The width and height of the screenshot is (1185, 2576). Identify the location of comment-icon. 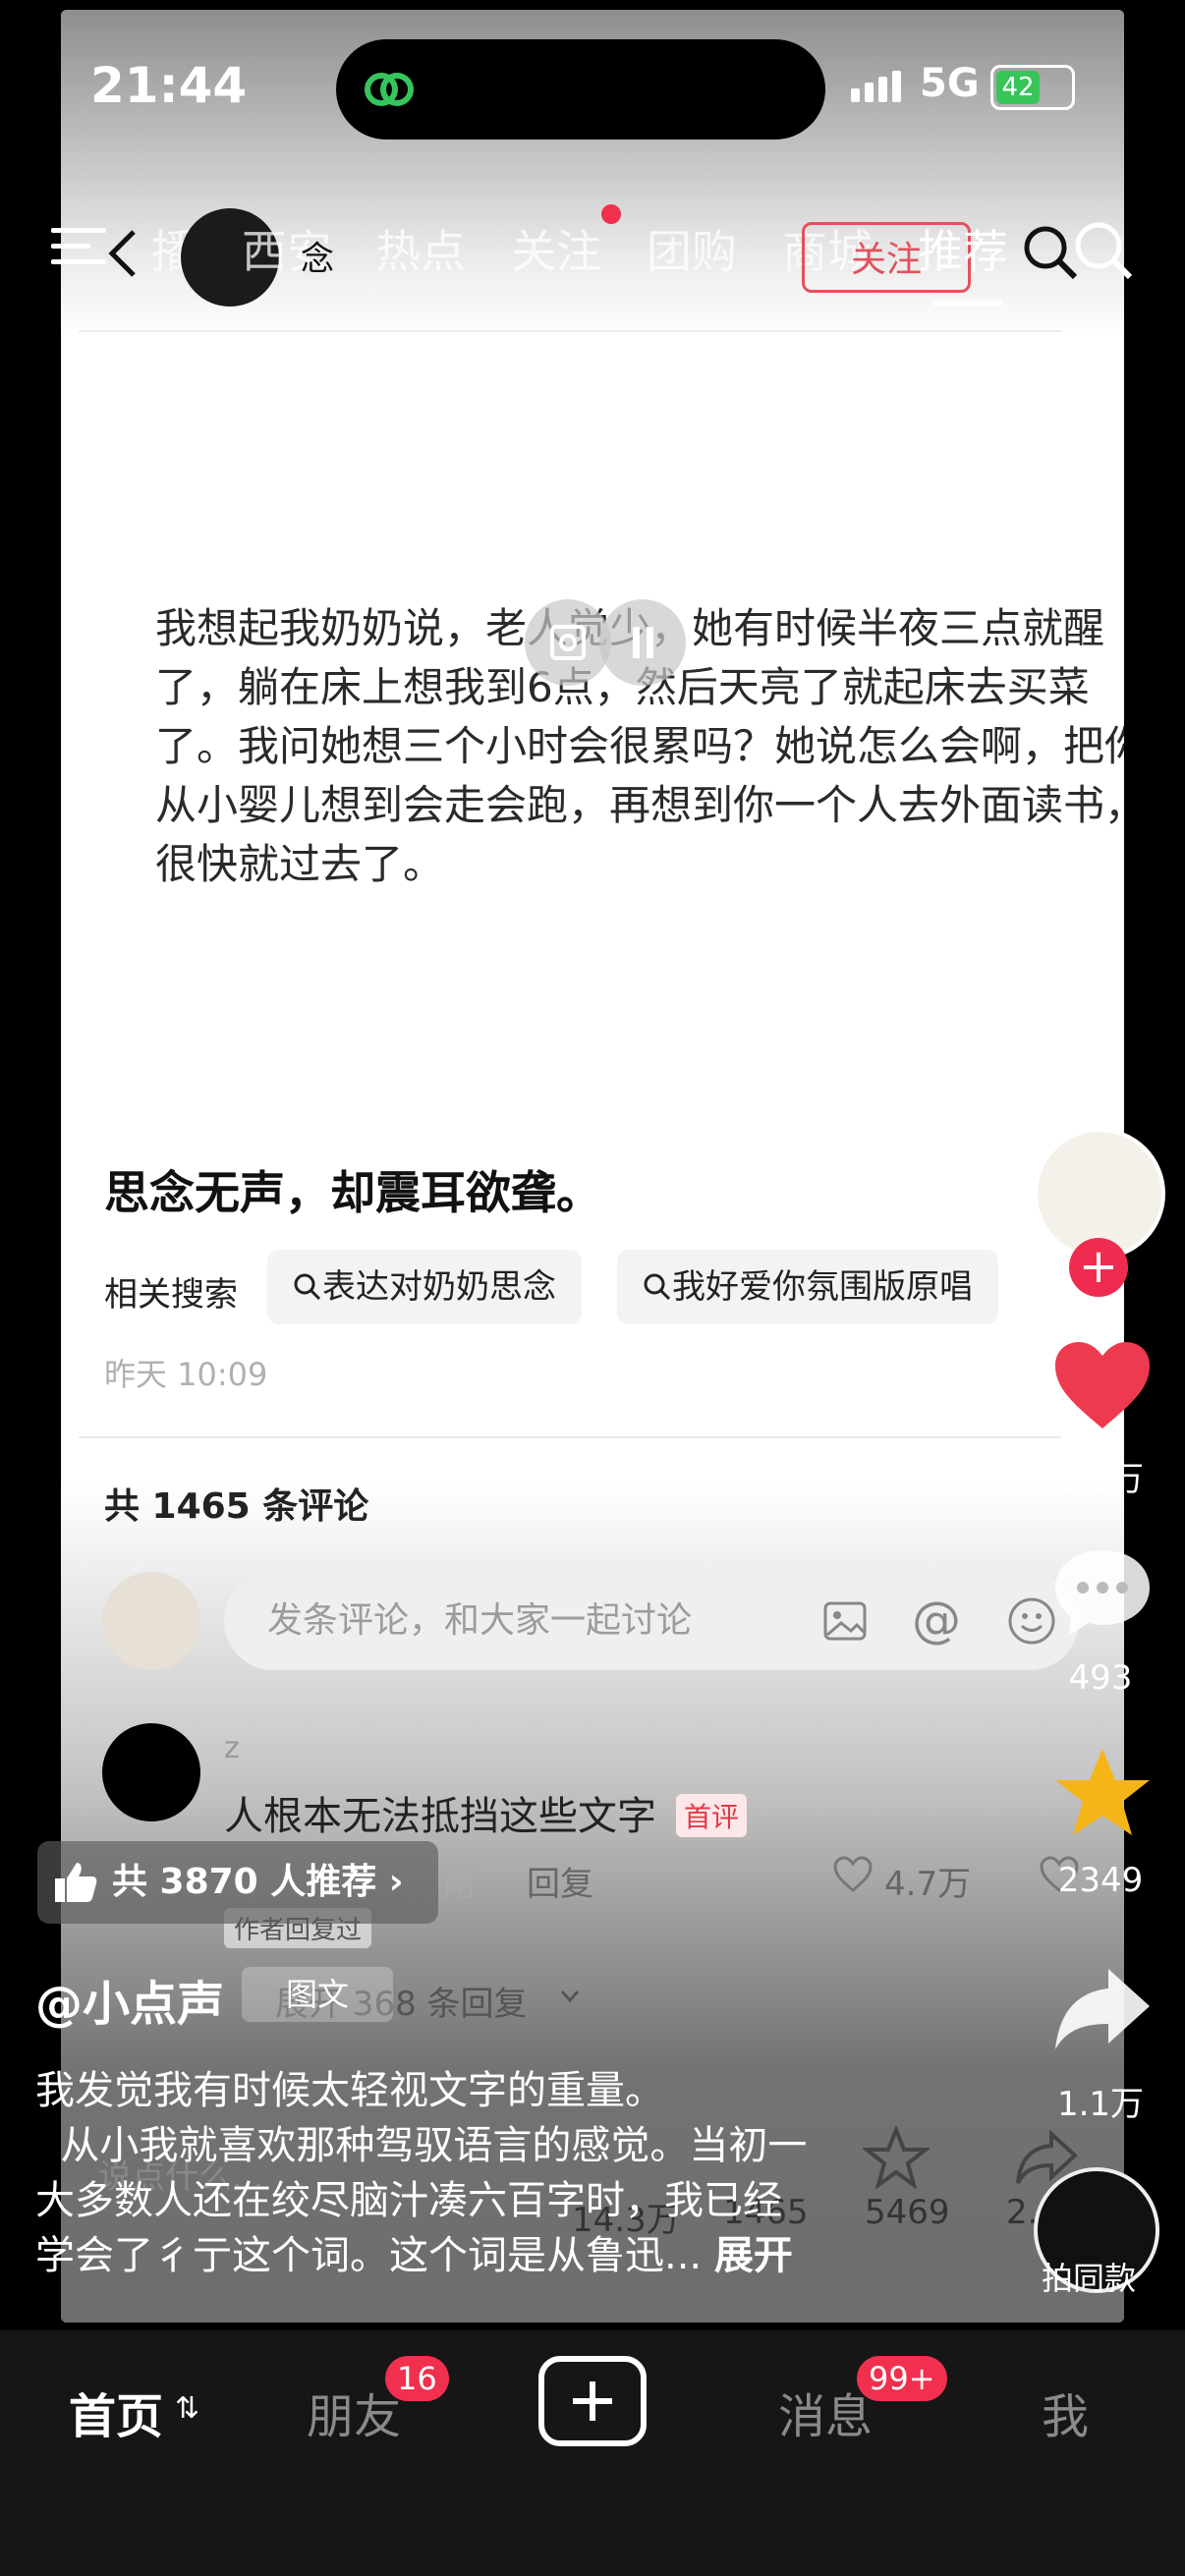
(1102, 1591).